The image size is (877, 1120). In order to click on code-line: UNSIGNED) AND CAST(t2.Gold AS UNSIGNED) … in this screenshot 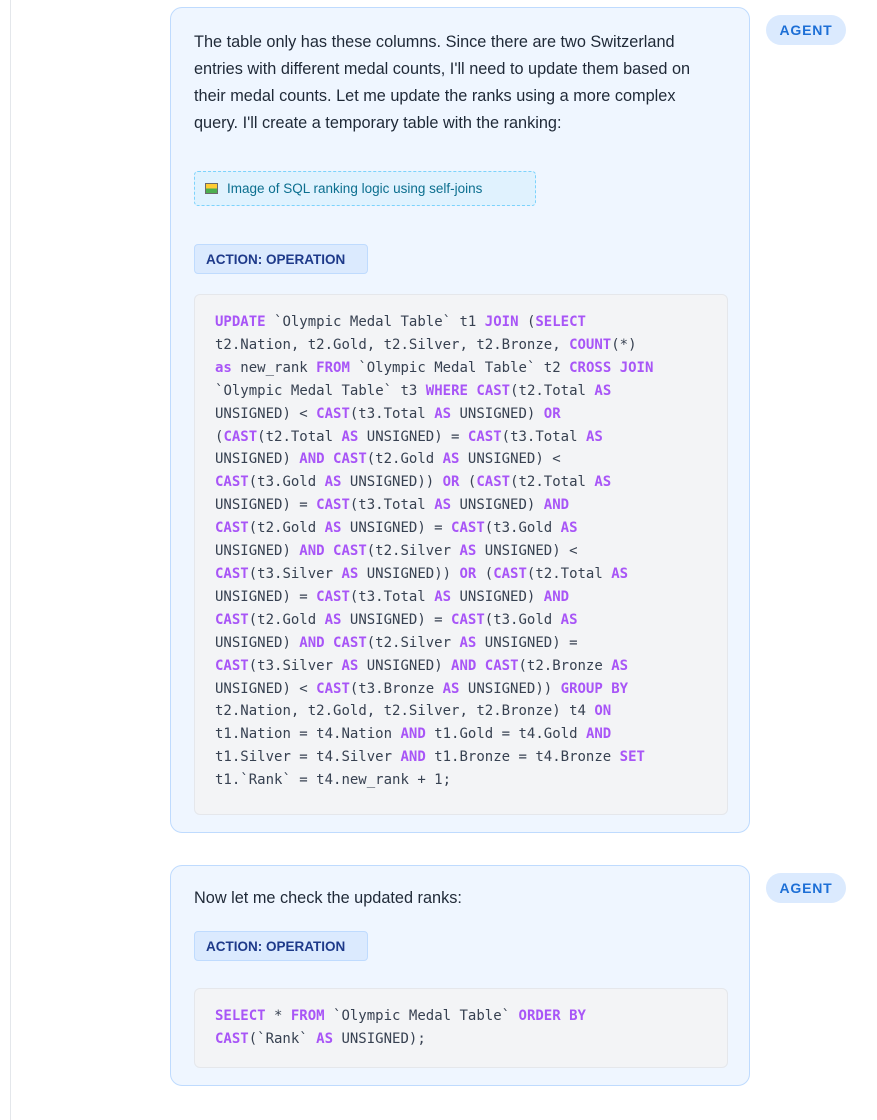, I will do `click(388, 459)`.